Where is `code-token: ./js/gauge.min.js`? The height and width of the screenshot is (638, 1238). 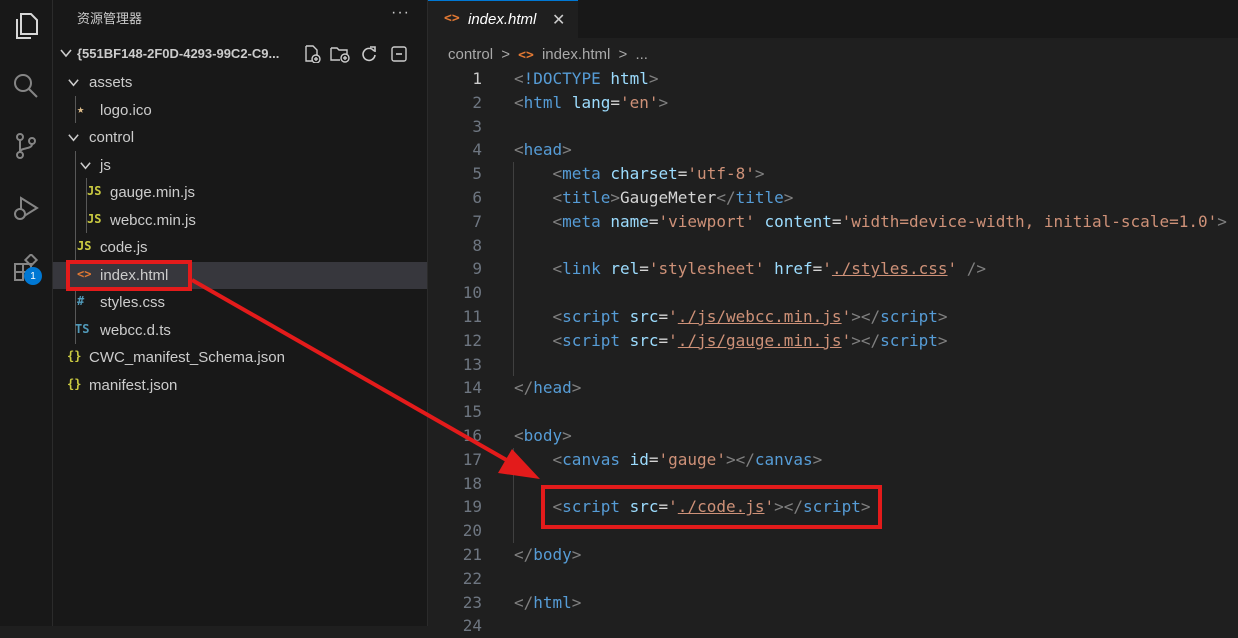
code-token: ./js/gauge.min.js is located at coordinates (759, 340).